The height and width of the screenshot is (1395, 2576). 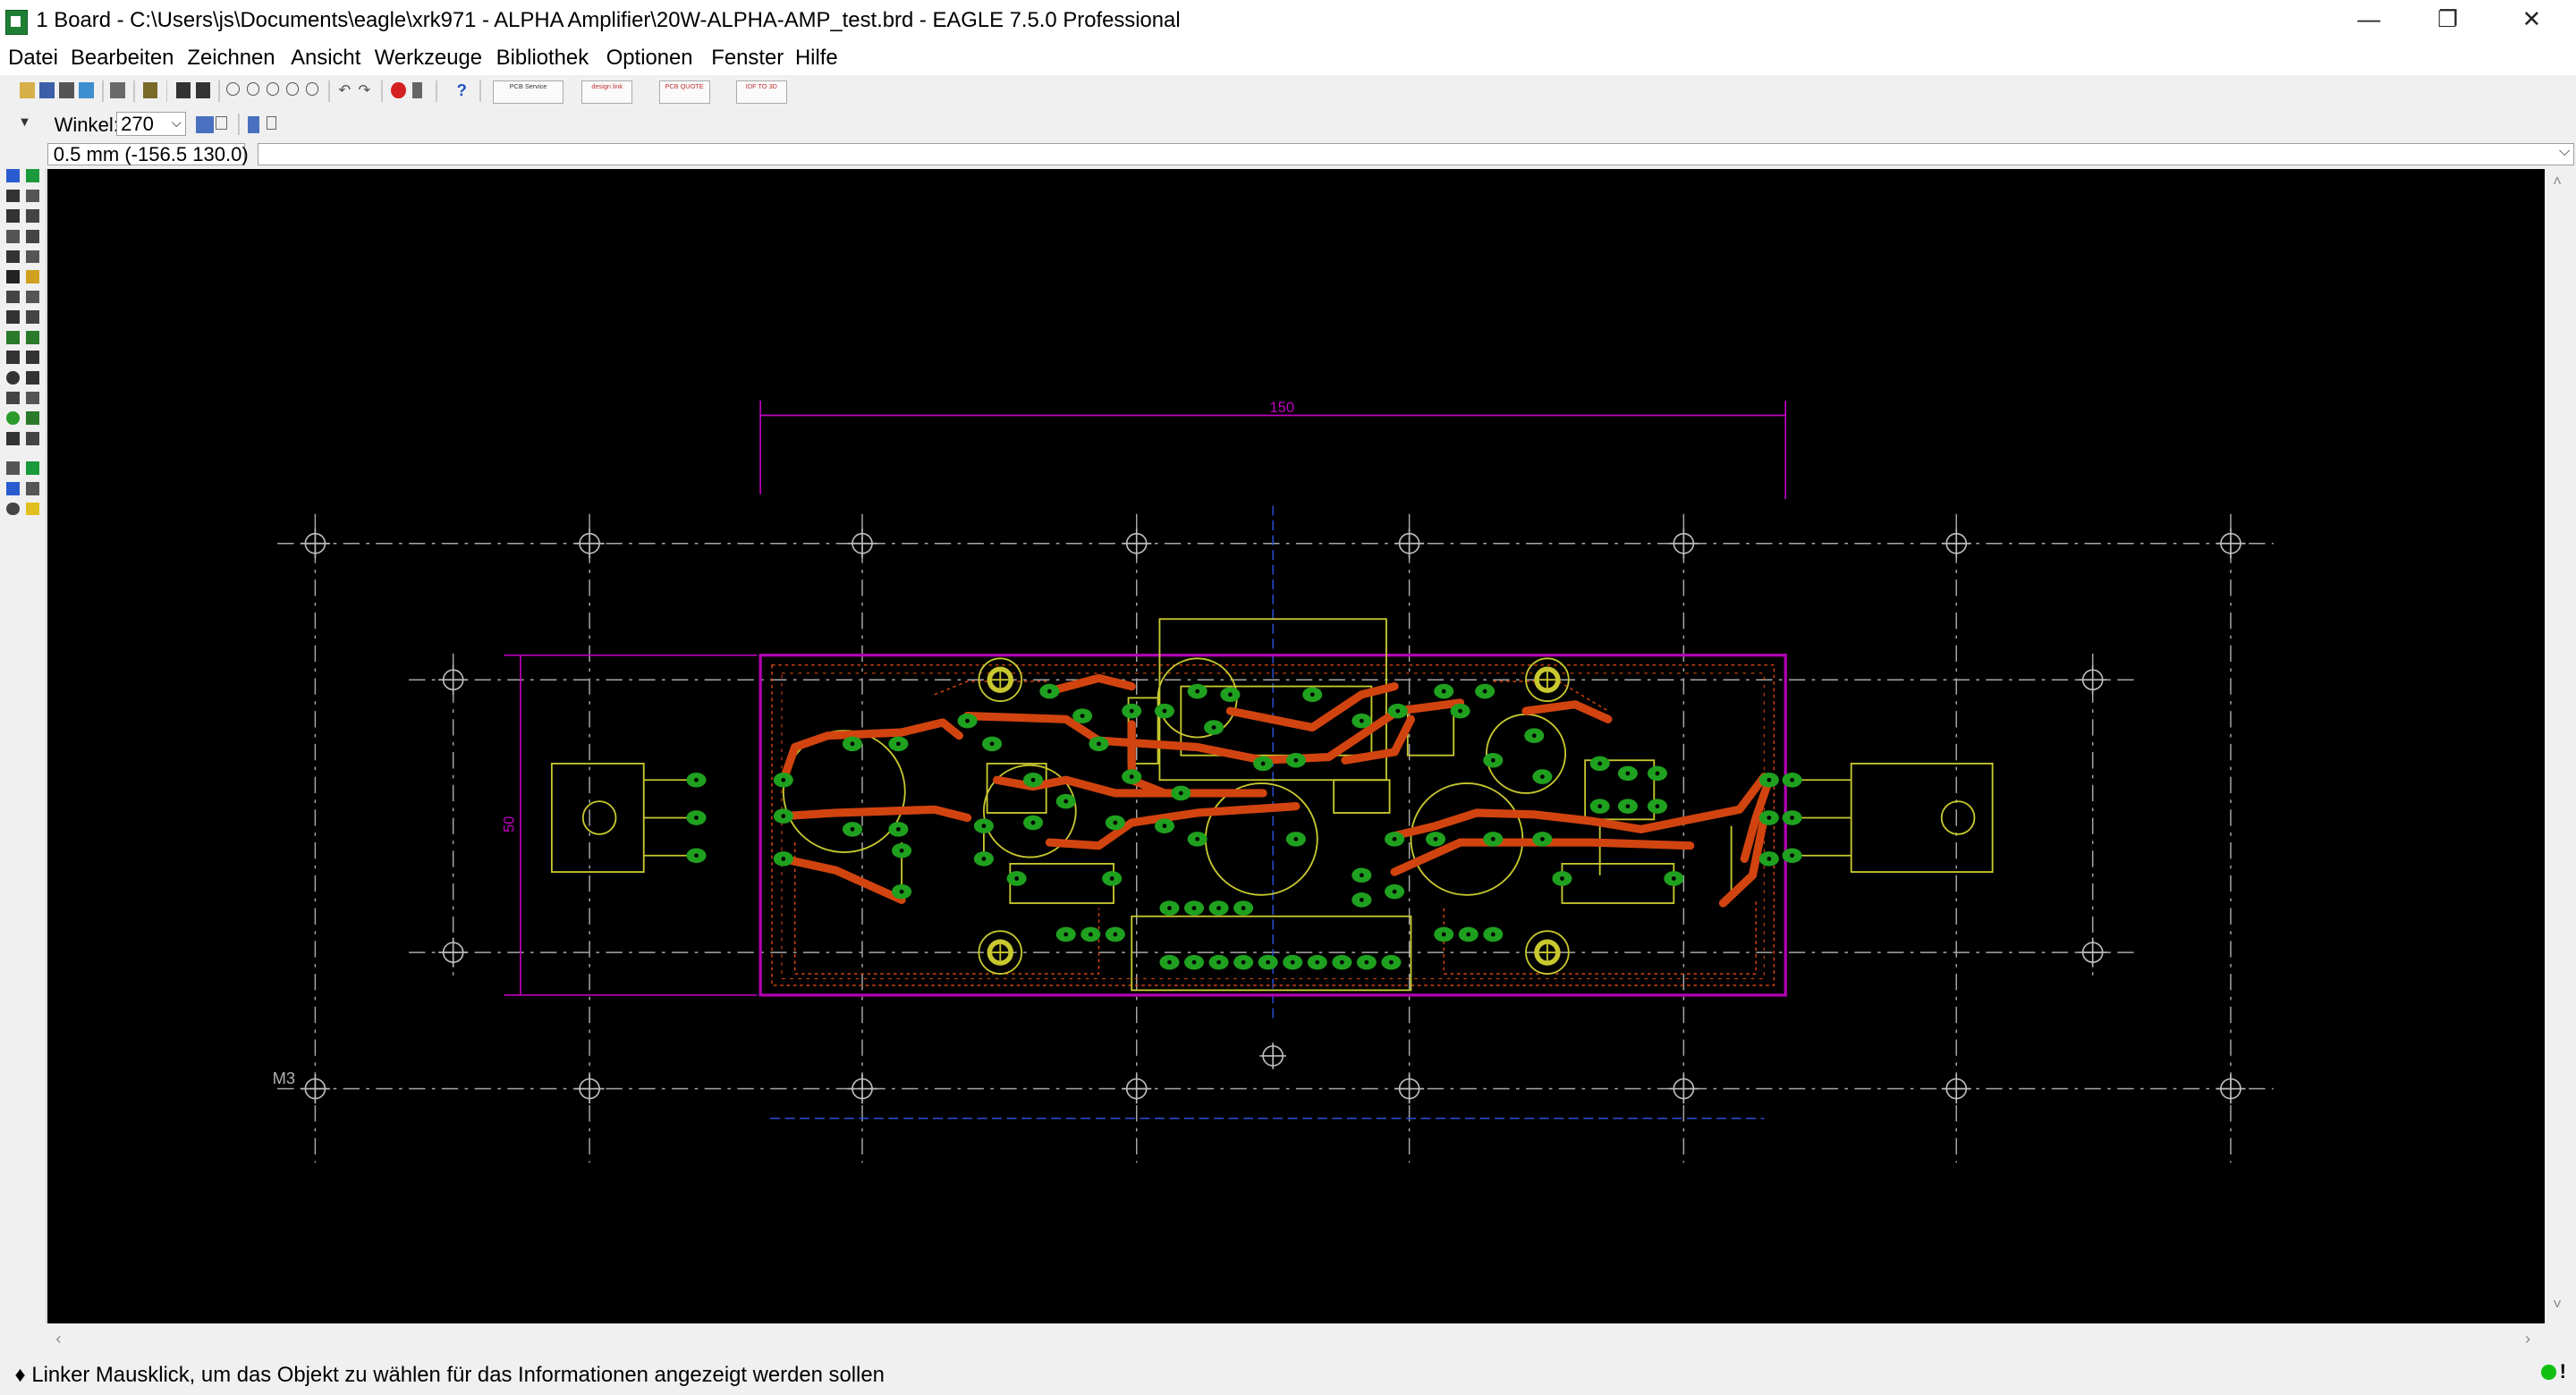 What do you see at coordinates (33, 236) in the screenshot?
I see `rotate-icon` at bounding box center [33, 236].